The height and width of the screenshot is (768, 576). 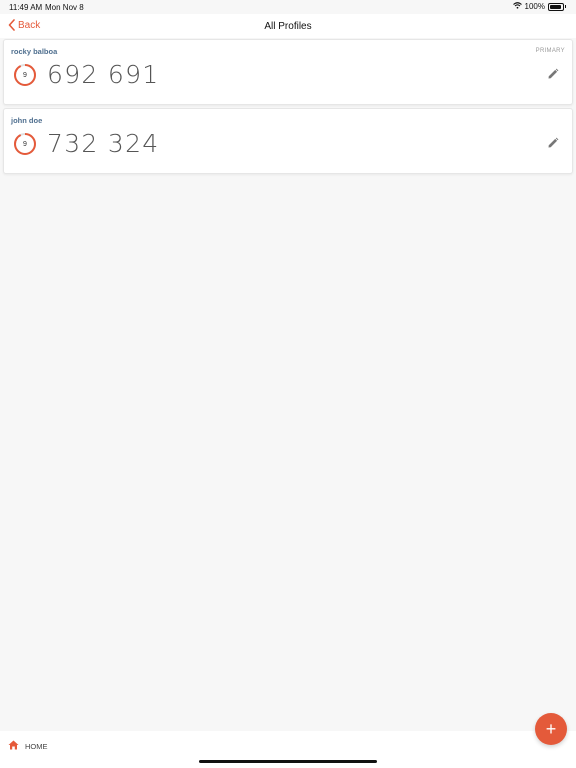 I want to click on profile-name: rocky balboa, so click(x=34, y=51).